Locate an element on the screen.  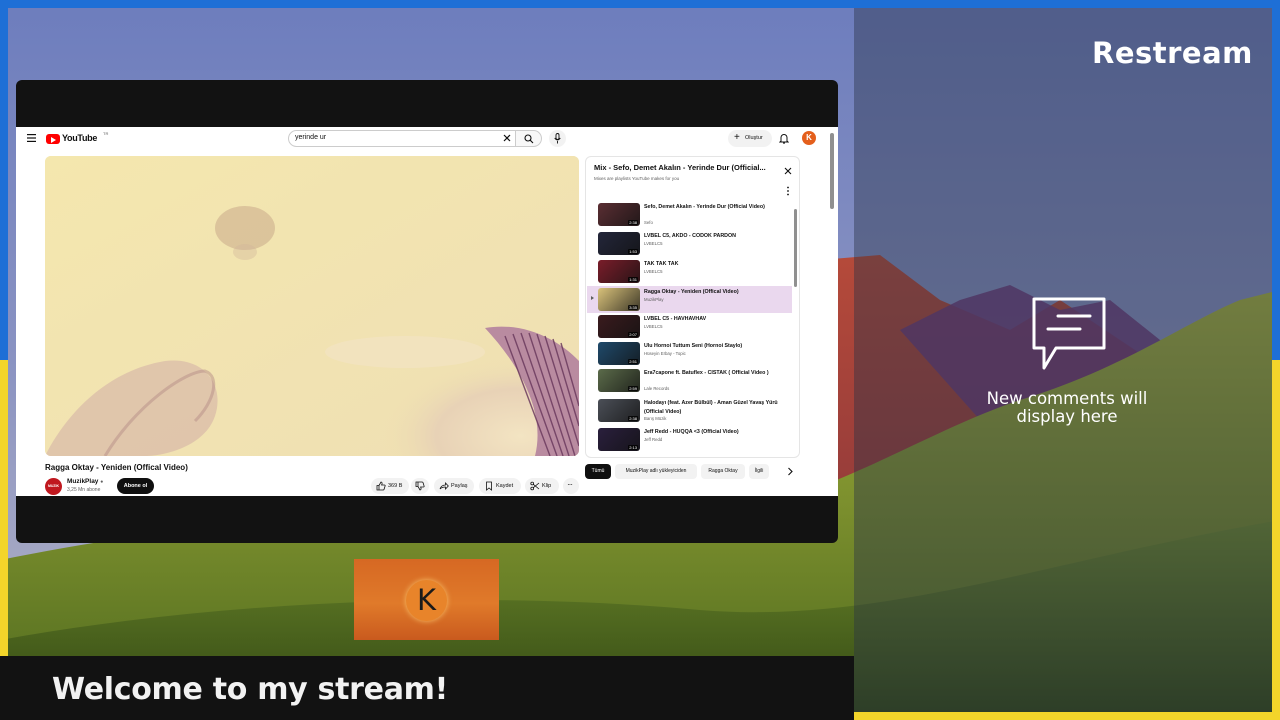
webcam-avatar-letter: K is located at coordinates (426, 600).